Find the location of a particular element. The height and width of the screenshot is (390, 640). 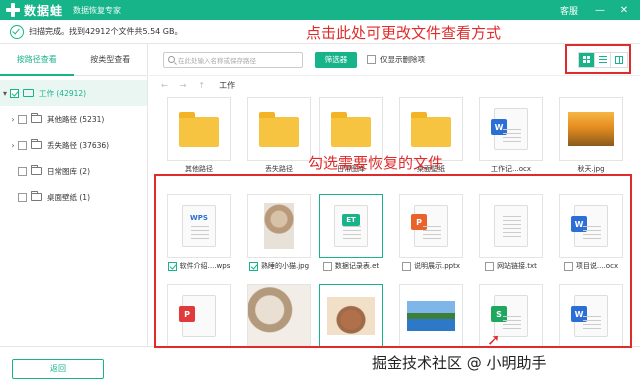

check-circle-icon is located at coordinates (17, 31).